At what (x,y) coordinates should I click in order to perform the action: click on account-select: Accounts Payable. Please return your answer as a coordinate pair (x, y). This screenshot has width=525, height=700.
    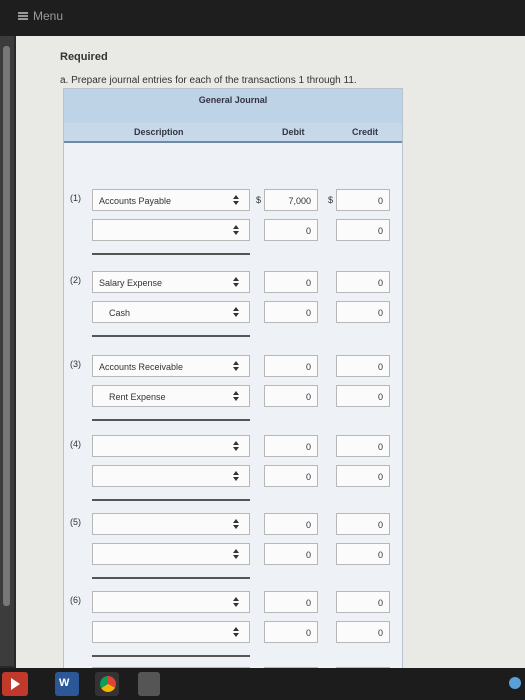
    Looking at the image, I should click on (171, 200).